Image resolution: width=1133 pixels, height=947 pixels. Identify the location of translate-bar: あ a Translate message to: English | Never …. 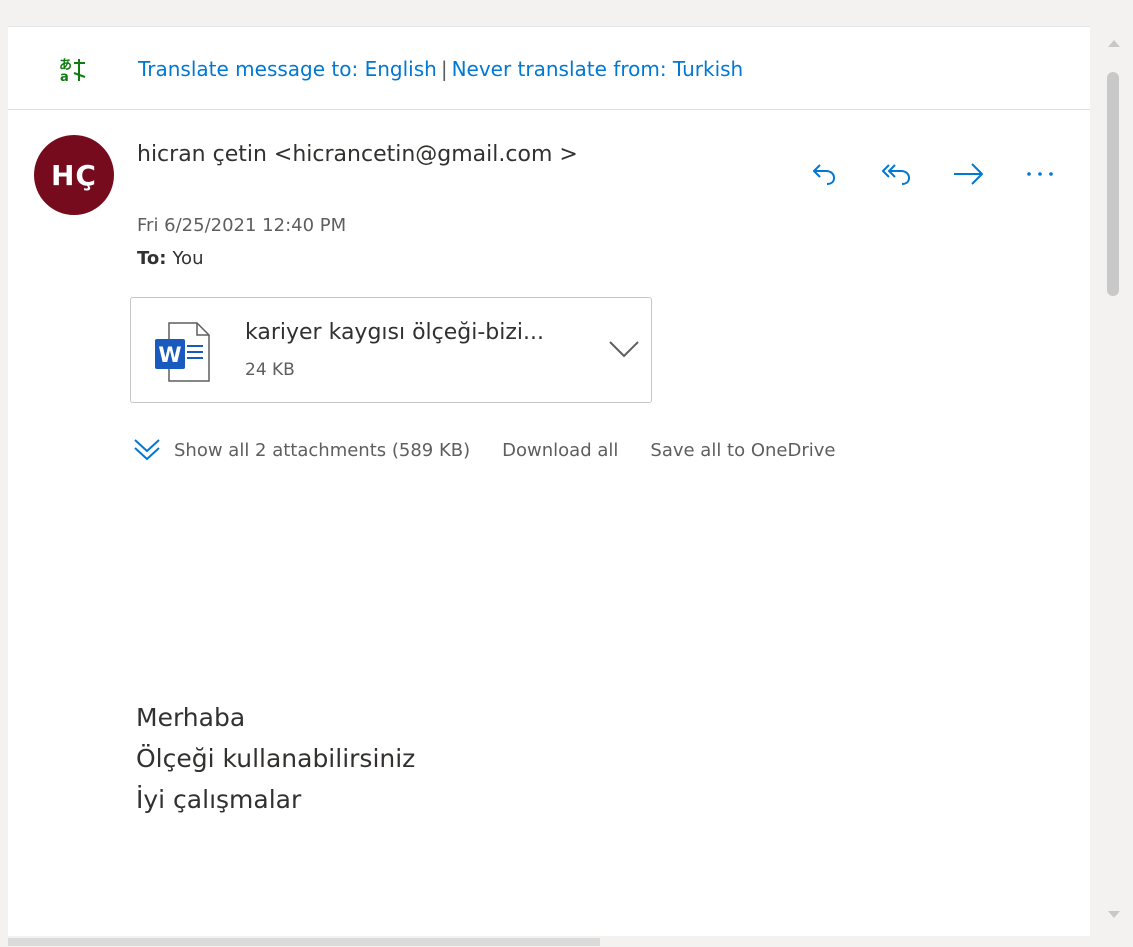
(549, 68).